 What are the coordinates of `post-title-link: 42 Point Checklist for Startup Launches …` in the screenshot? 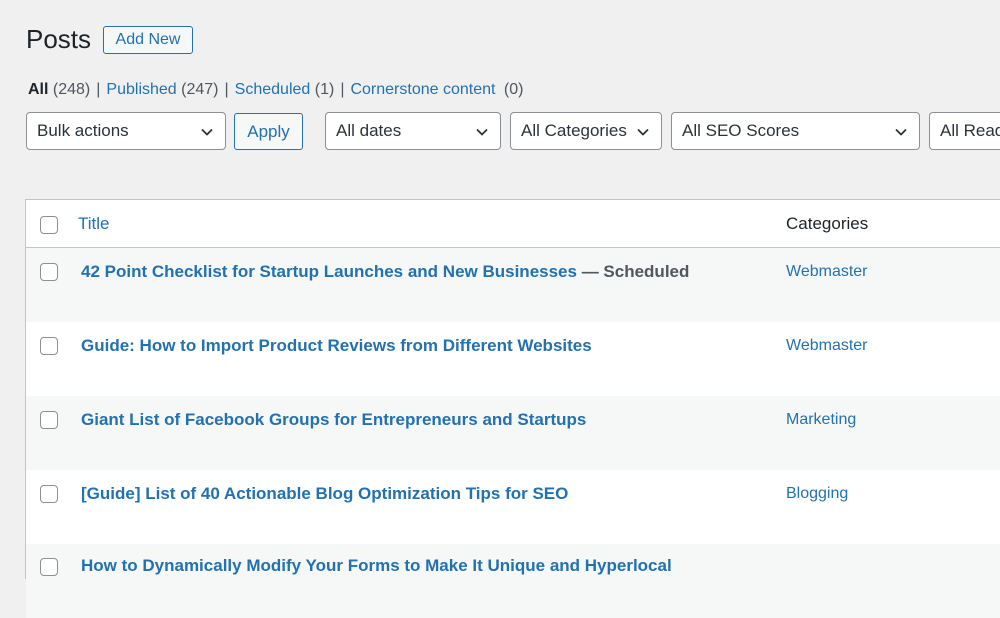 It's located at (329, 271).